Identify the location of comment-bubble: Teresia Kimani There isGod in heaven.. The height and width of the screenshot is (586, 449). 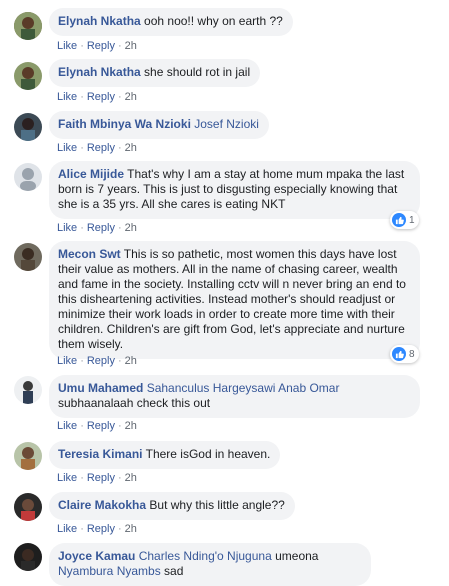
(165, 455).